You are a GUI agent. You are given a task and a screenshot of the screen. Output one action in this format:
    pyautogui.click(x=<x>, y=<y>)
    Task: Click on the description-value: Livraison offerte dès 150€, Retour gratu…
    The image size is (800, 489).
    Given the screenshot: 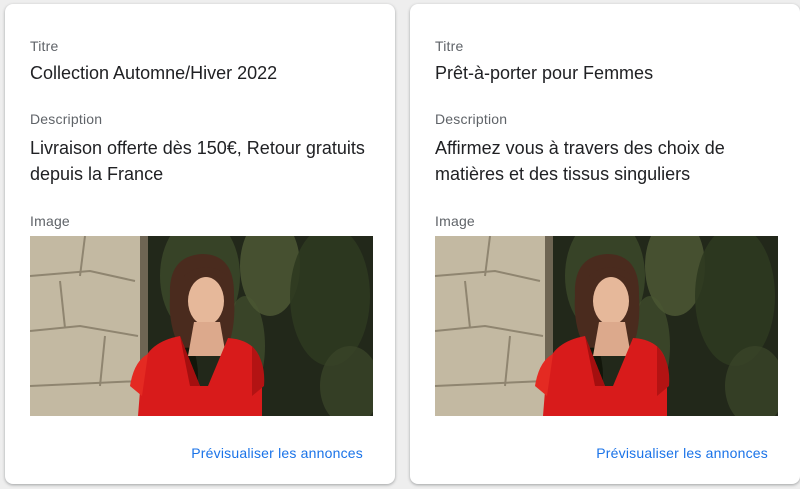 What is the action you would take?
    pyautogui.click(x=197, y=161)
    